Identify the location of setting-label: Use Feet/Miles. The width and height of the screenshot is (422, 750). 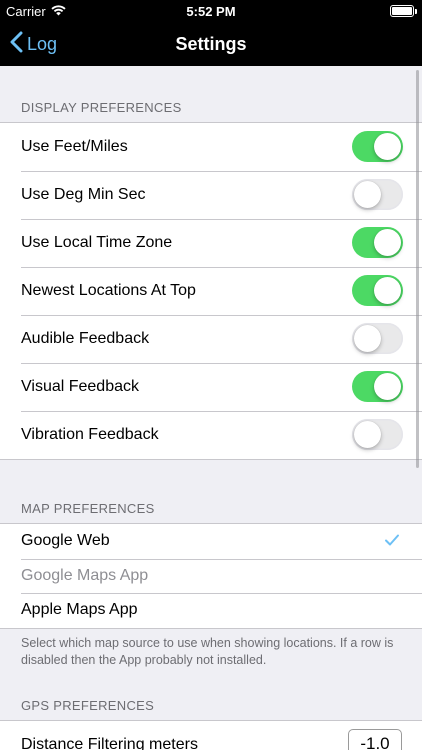
(74, 146).